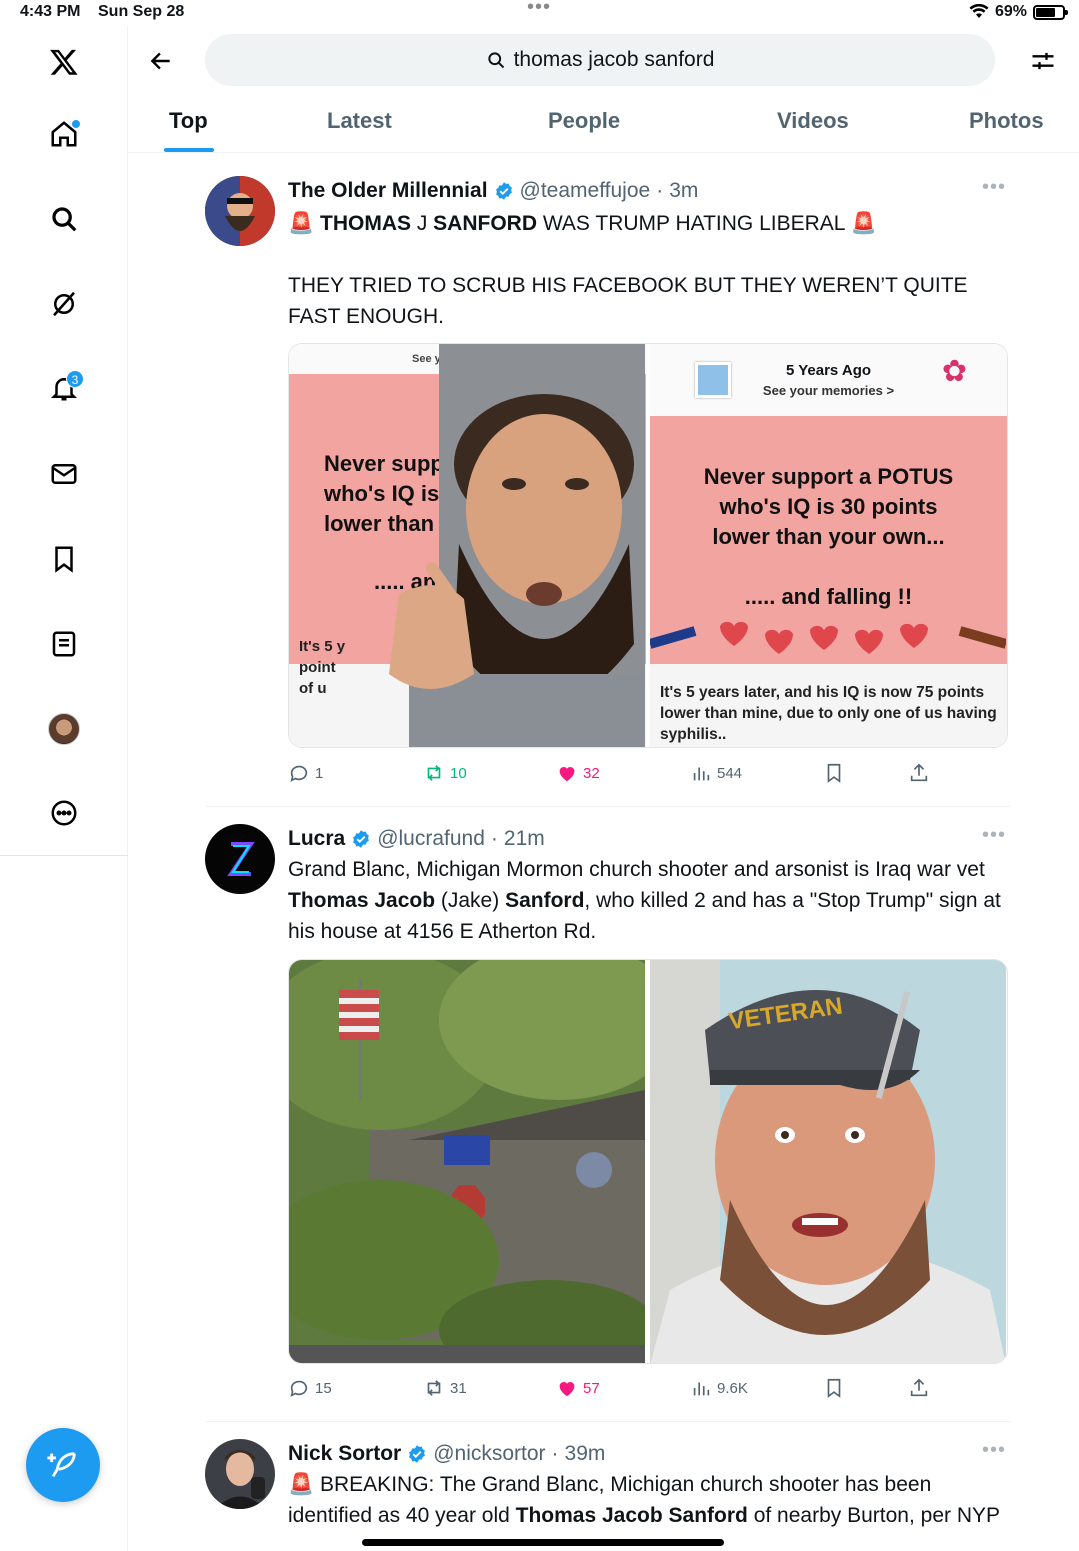  I want to click on home-indicator, so click(543, 1542).